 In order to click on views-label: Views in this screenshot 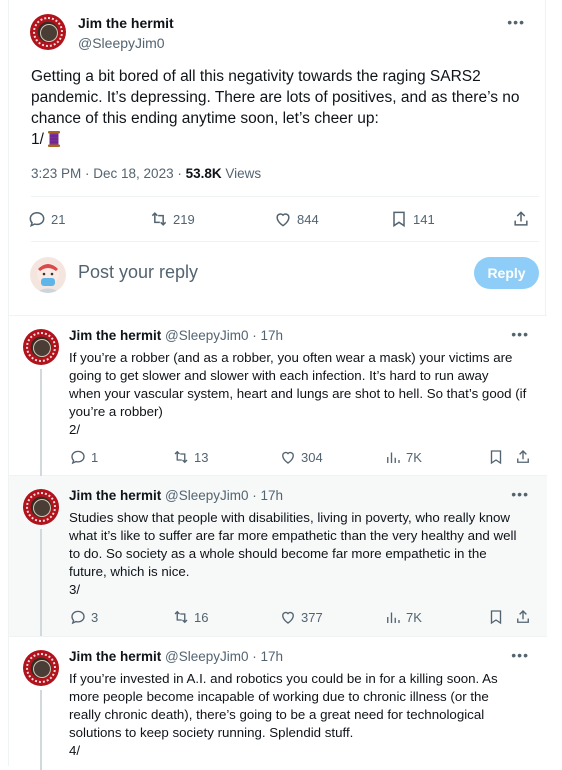, I will do `click(241, 173)`.